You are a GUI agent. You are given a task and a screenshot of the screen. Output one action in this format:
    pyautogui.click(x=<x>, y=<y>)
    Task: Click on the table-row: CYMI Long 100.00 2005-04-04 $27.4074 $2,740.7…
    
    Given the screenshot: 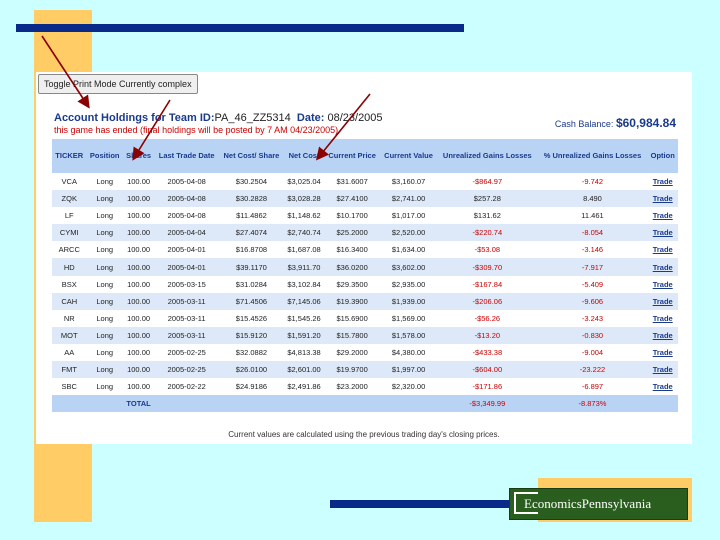 What is the action you would take?
    pyautogui.click(x=365, y=233)
    